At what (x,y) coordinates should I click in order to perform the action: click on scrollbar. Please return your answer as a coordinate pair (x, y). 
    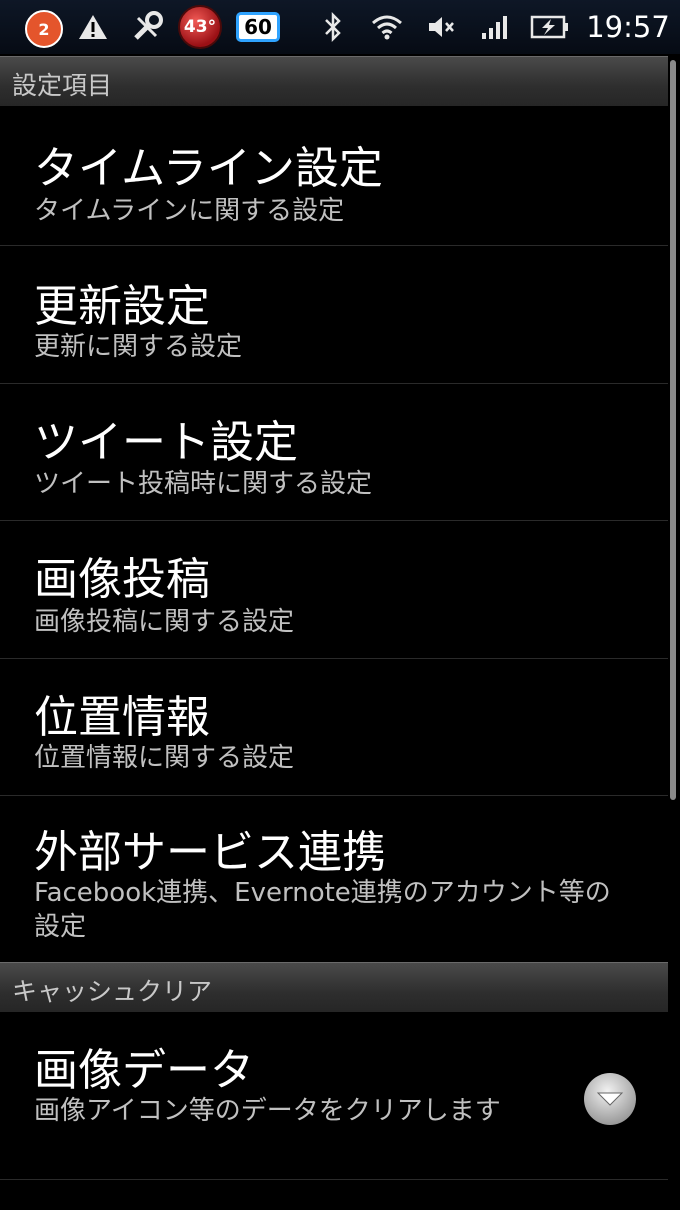
    Looking at the image, I should click on (673, 430).